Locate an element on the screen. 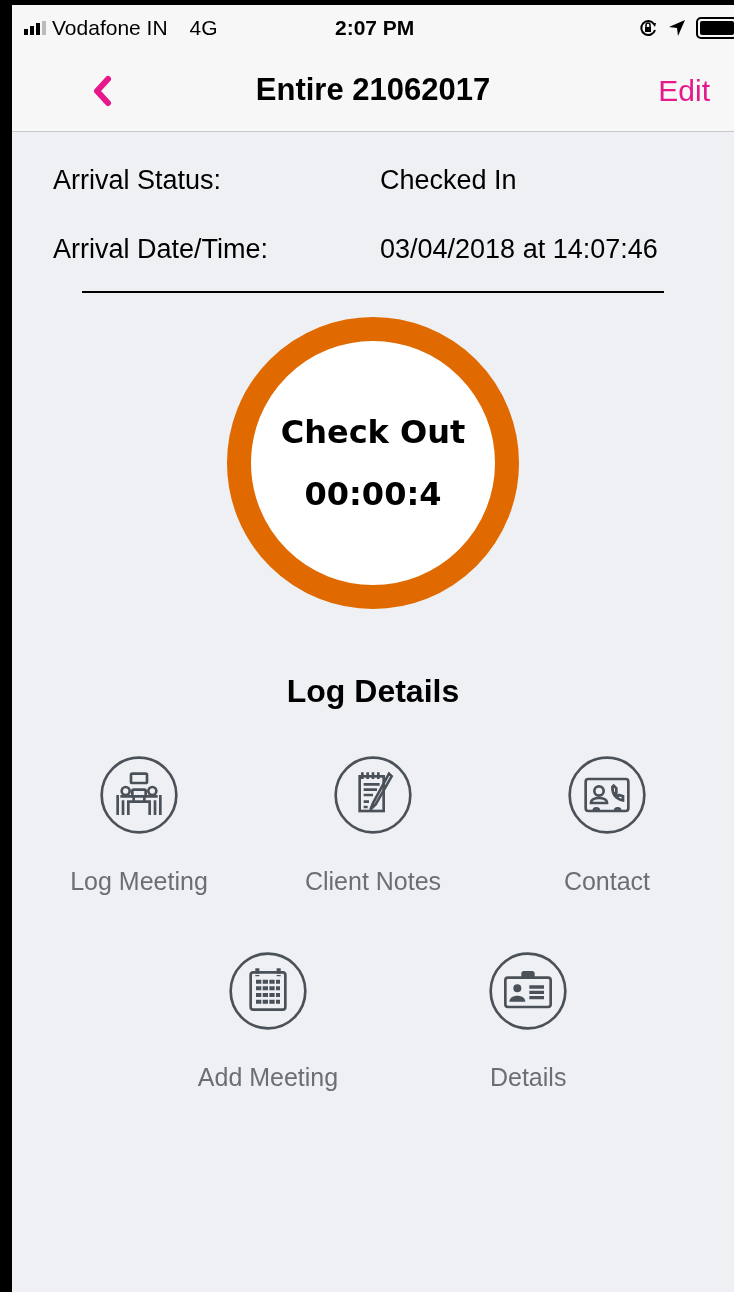  signal-icon is located at coordinates (36, 27).